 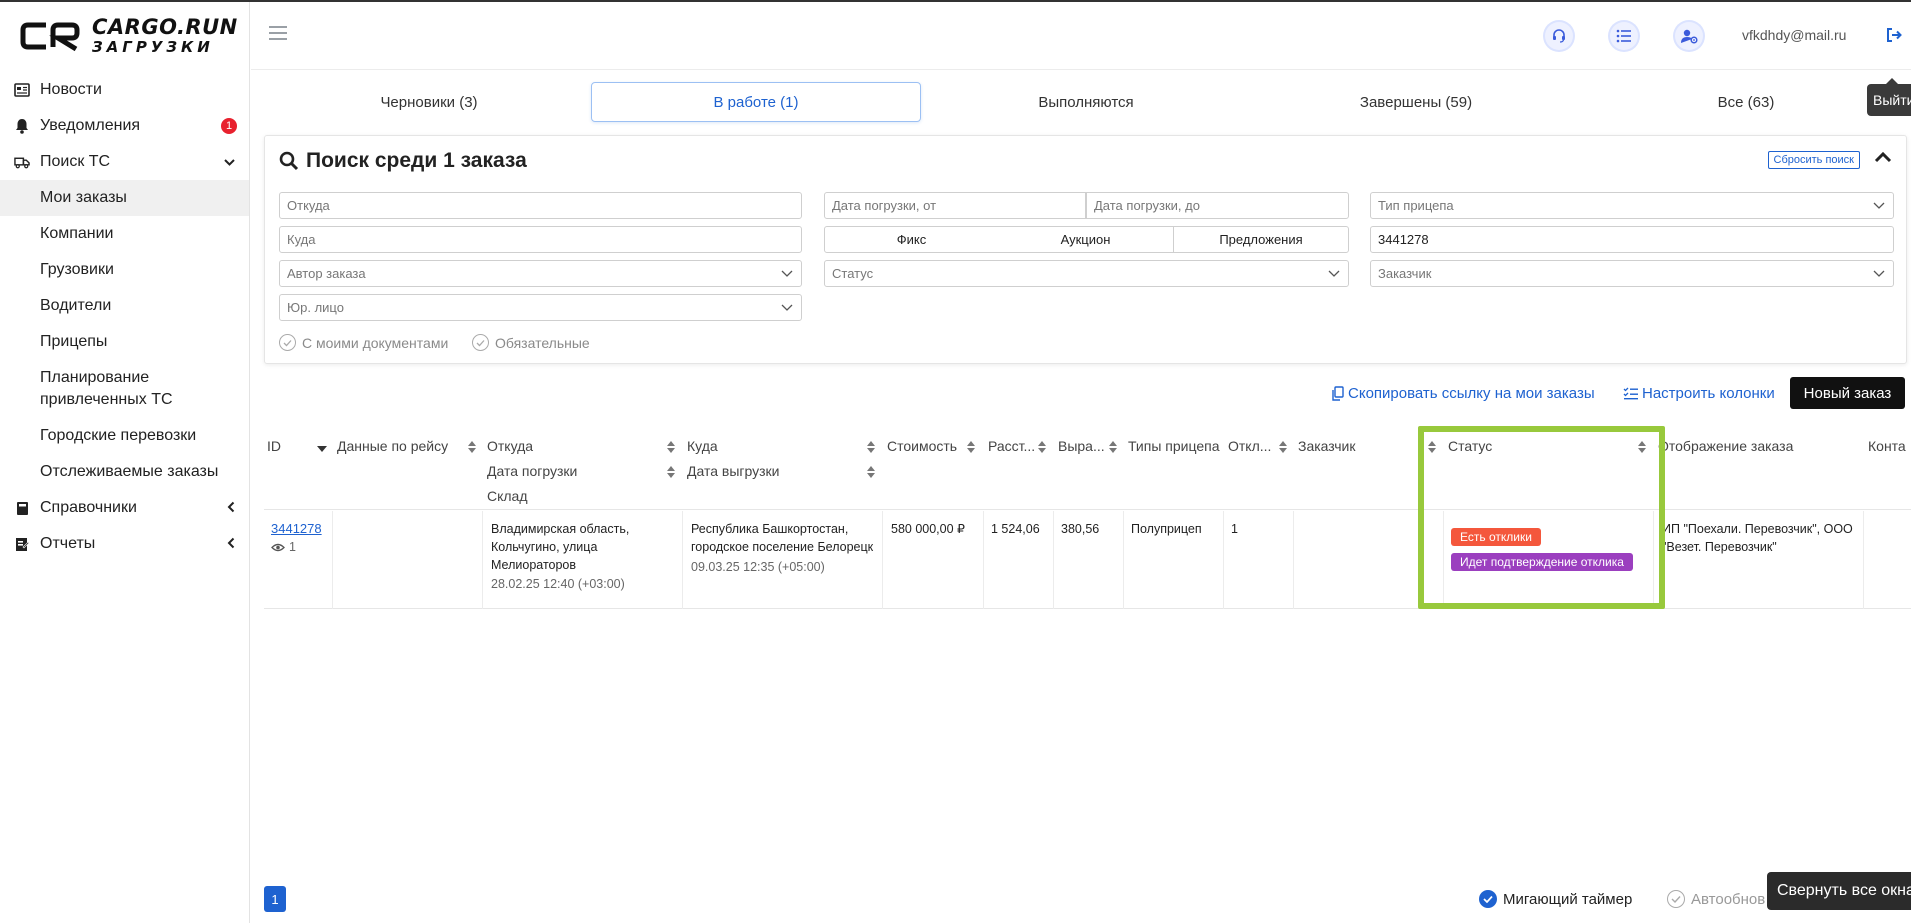 I want to click on user-email: vfkdhdy@mail.ru, so click(x=1794, y=35).